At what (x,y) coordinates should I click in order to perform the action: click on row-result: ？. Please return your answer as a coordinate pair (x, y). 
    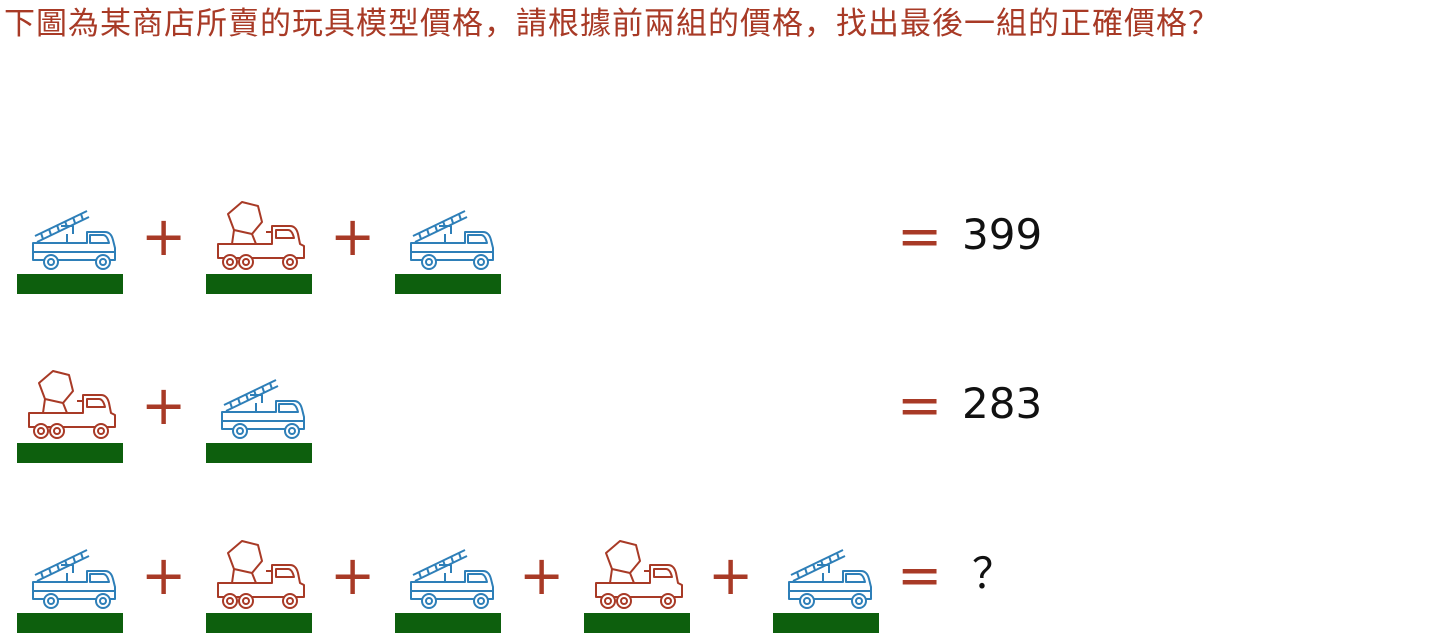
    Looking at the image, I should click on (993, 573).